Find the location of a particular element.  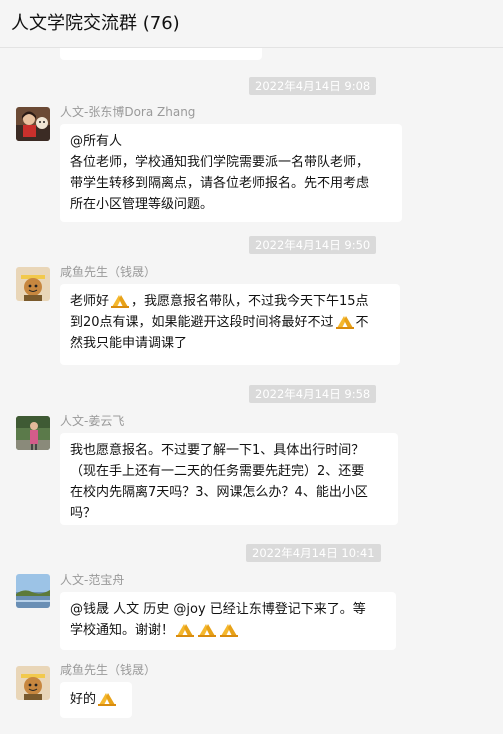

message-text: 带学生转移到隔离点，请各位老师报名。先不用考虑 is located at coordinates (220, 183).